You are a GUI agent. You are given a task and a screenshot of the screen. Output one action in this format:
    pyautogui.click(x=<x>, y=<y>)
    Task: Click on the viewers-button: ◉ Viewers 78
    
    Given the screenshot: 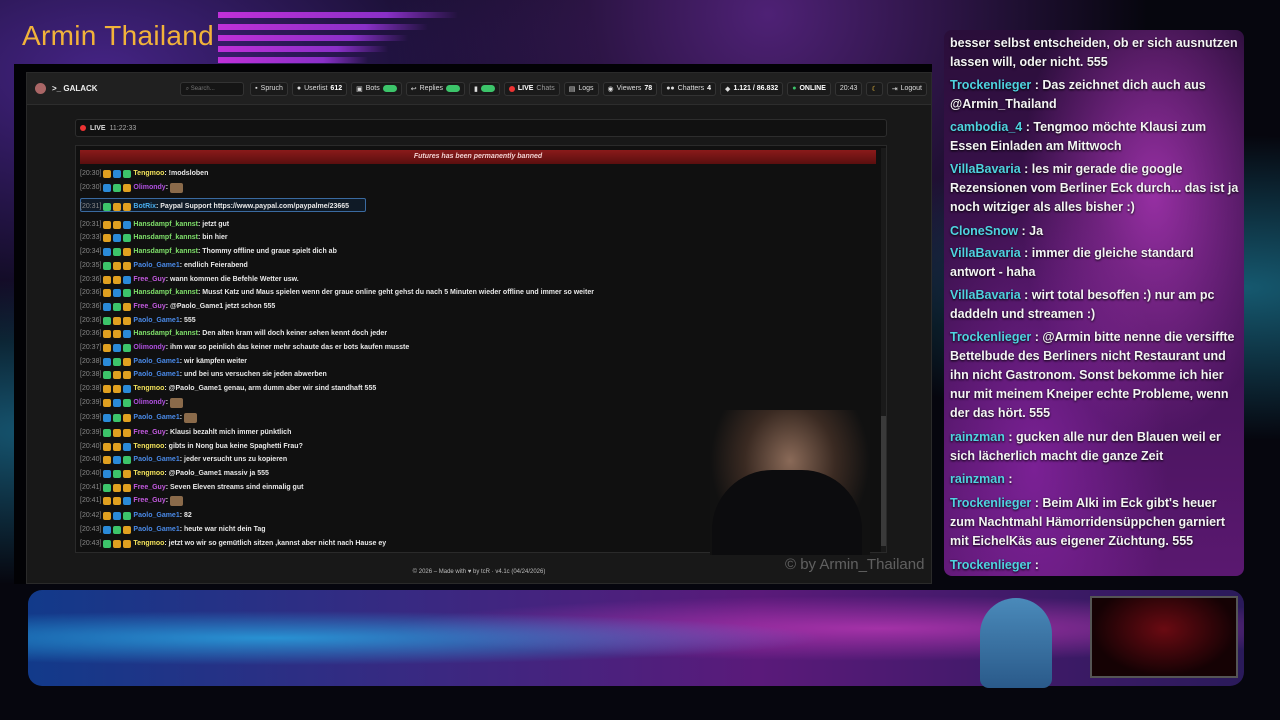 What is the action you would take?
    pyautogui.click(x=630, y=88)
    